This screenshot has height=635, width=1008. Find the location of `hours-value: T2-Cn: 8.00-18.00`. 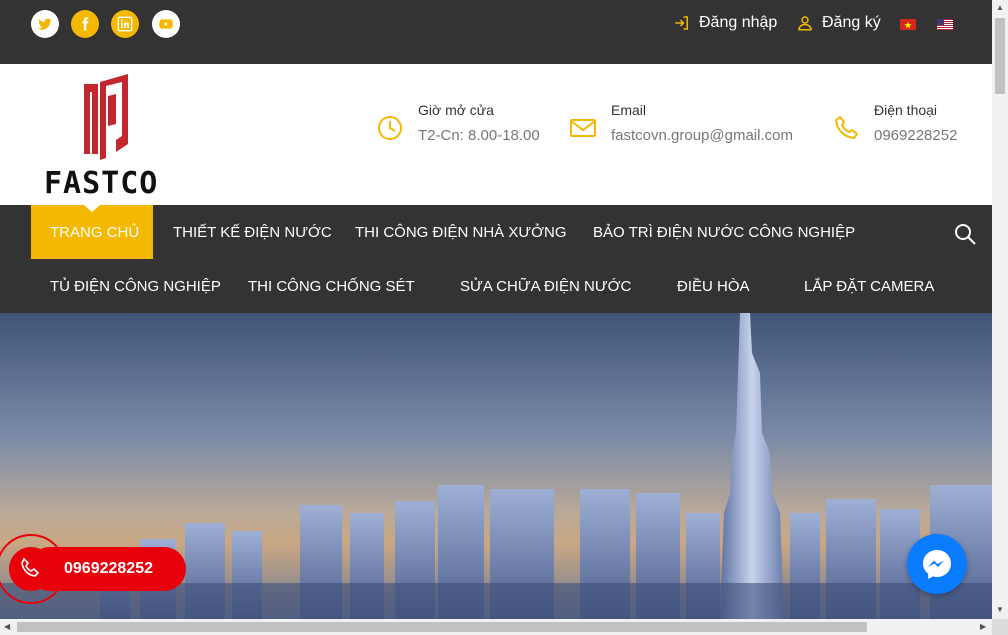

hours-value: T2-Cn: 8.00-18.00 is located at coordinates (479, 135).